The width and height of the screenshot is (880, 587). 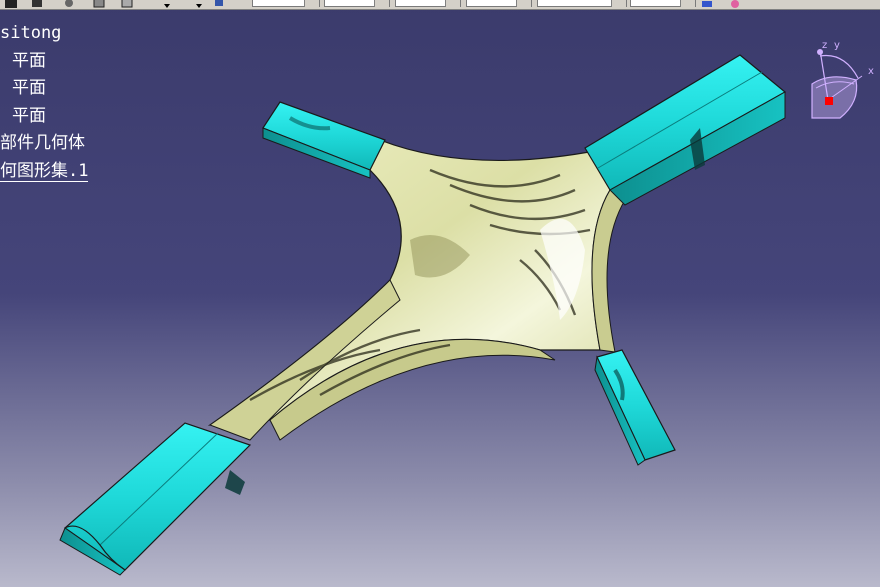 I want to click on tree-plane-3: 平面, so click(x=44, y=117).